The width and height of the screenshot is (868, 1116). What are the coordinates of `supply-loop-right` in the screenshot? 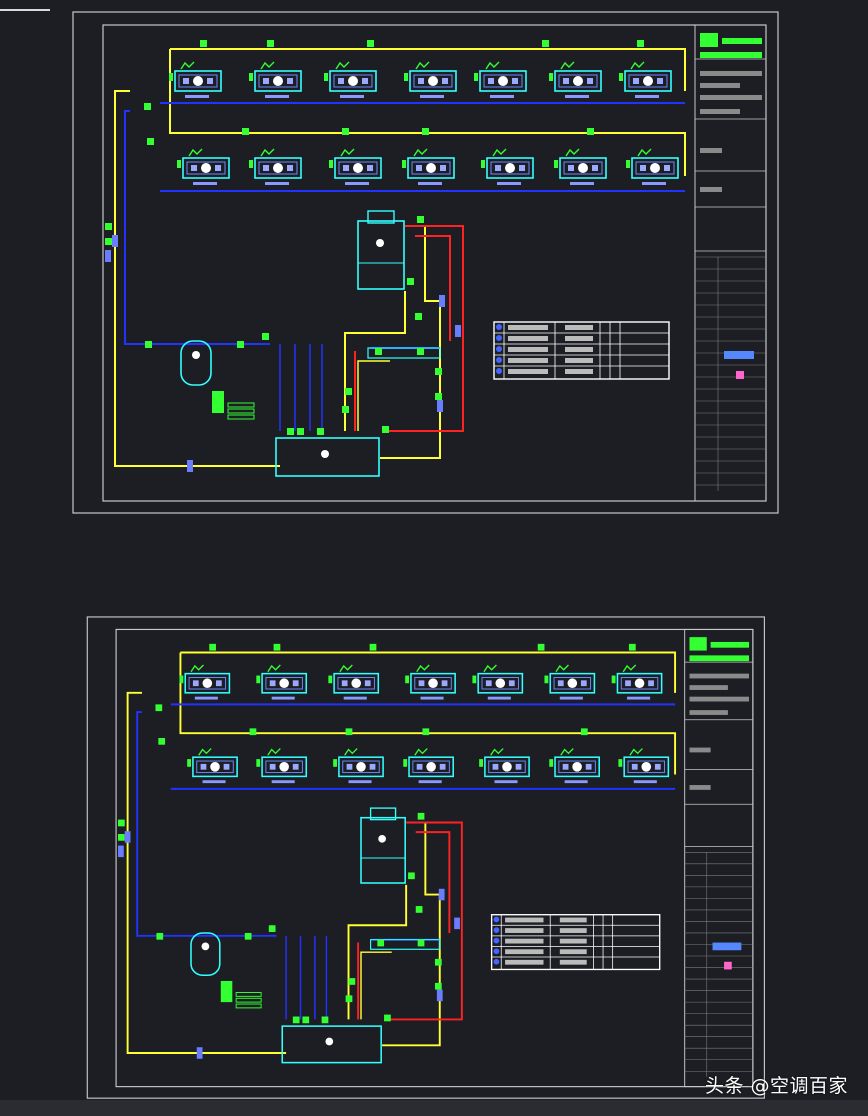 It's located at (410, 342).